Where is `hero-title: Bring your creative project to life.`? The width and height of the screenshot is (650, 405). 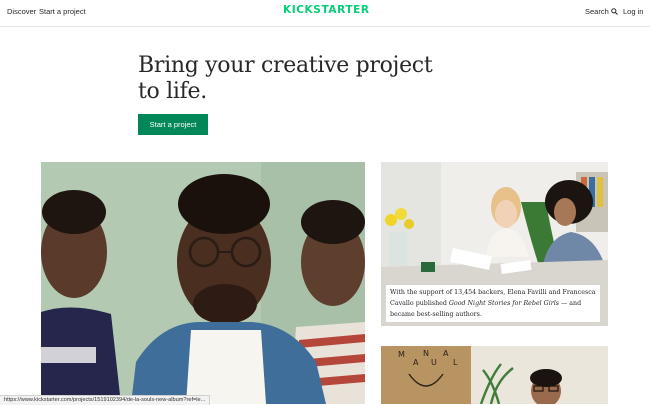
hero-title: Bring your creative project to life. is located at coordinates (288, 79).